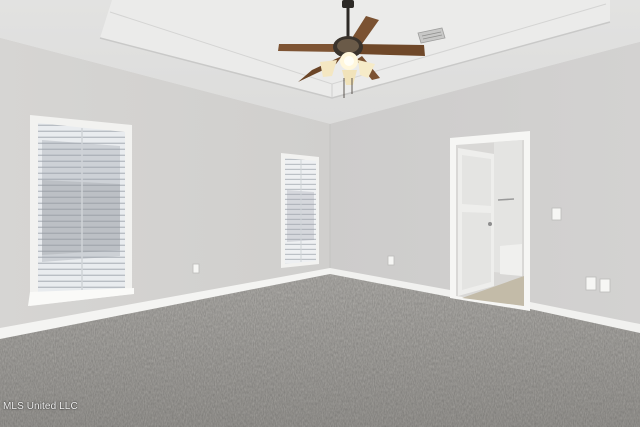 The width and height of the screenshot is (640, 427). I want to click on window-left, so click(81, 210).